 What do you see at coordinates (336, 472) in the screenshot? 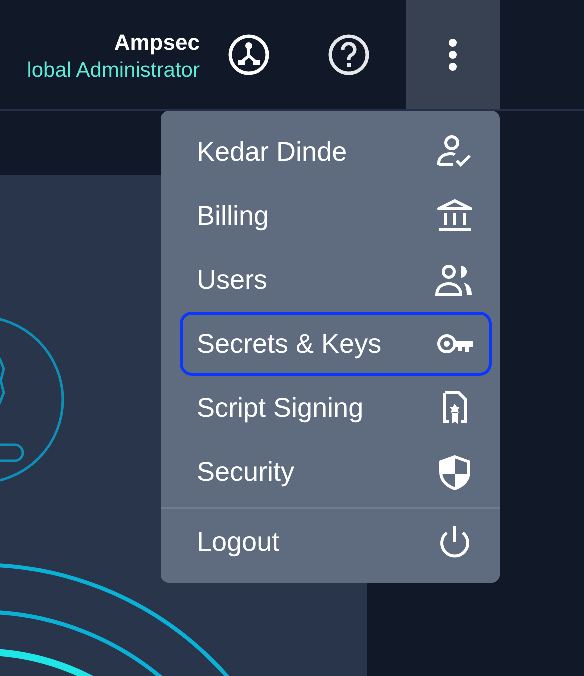
I see `menu-item: Security` at bounding box center [336, 472].